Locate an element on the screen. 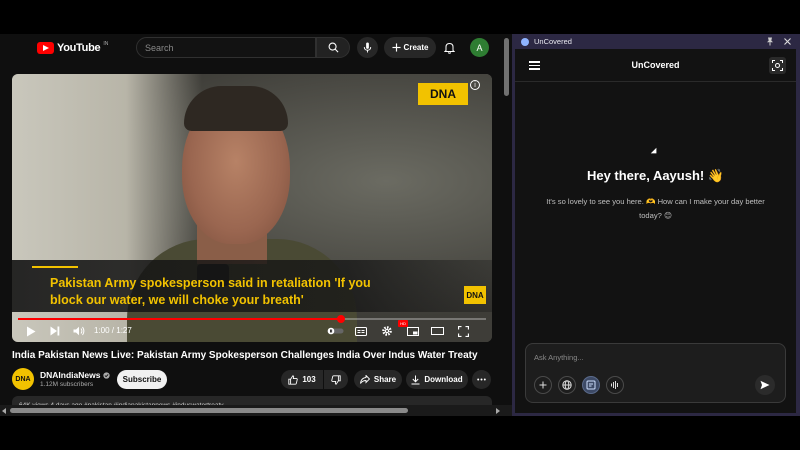 The width and height of the screenshot is (800, 450). search-input: Search is located at coordinates (226, 47).